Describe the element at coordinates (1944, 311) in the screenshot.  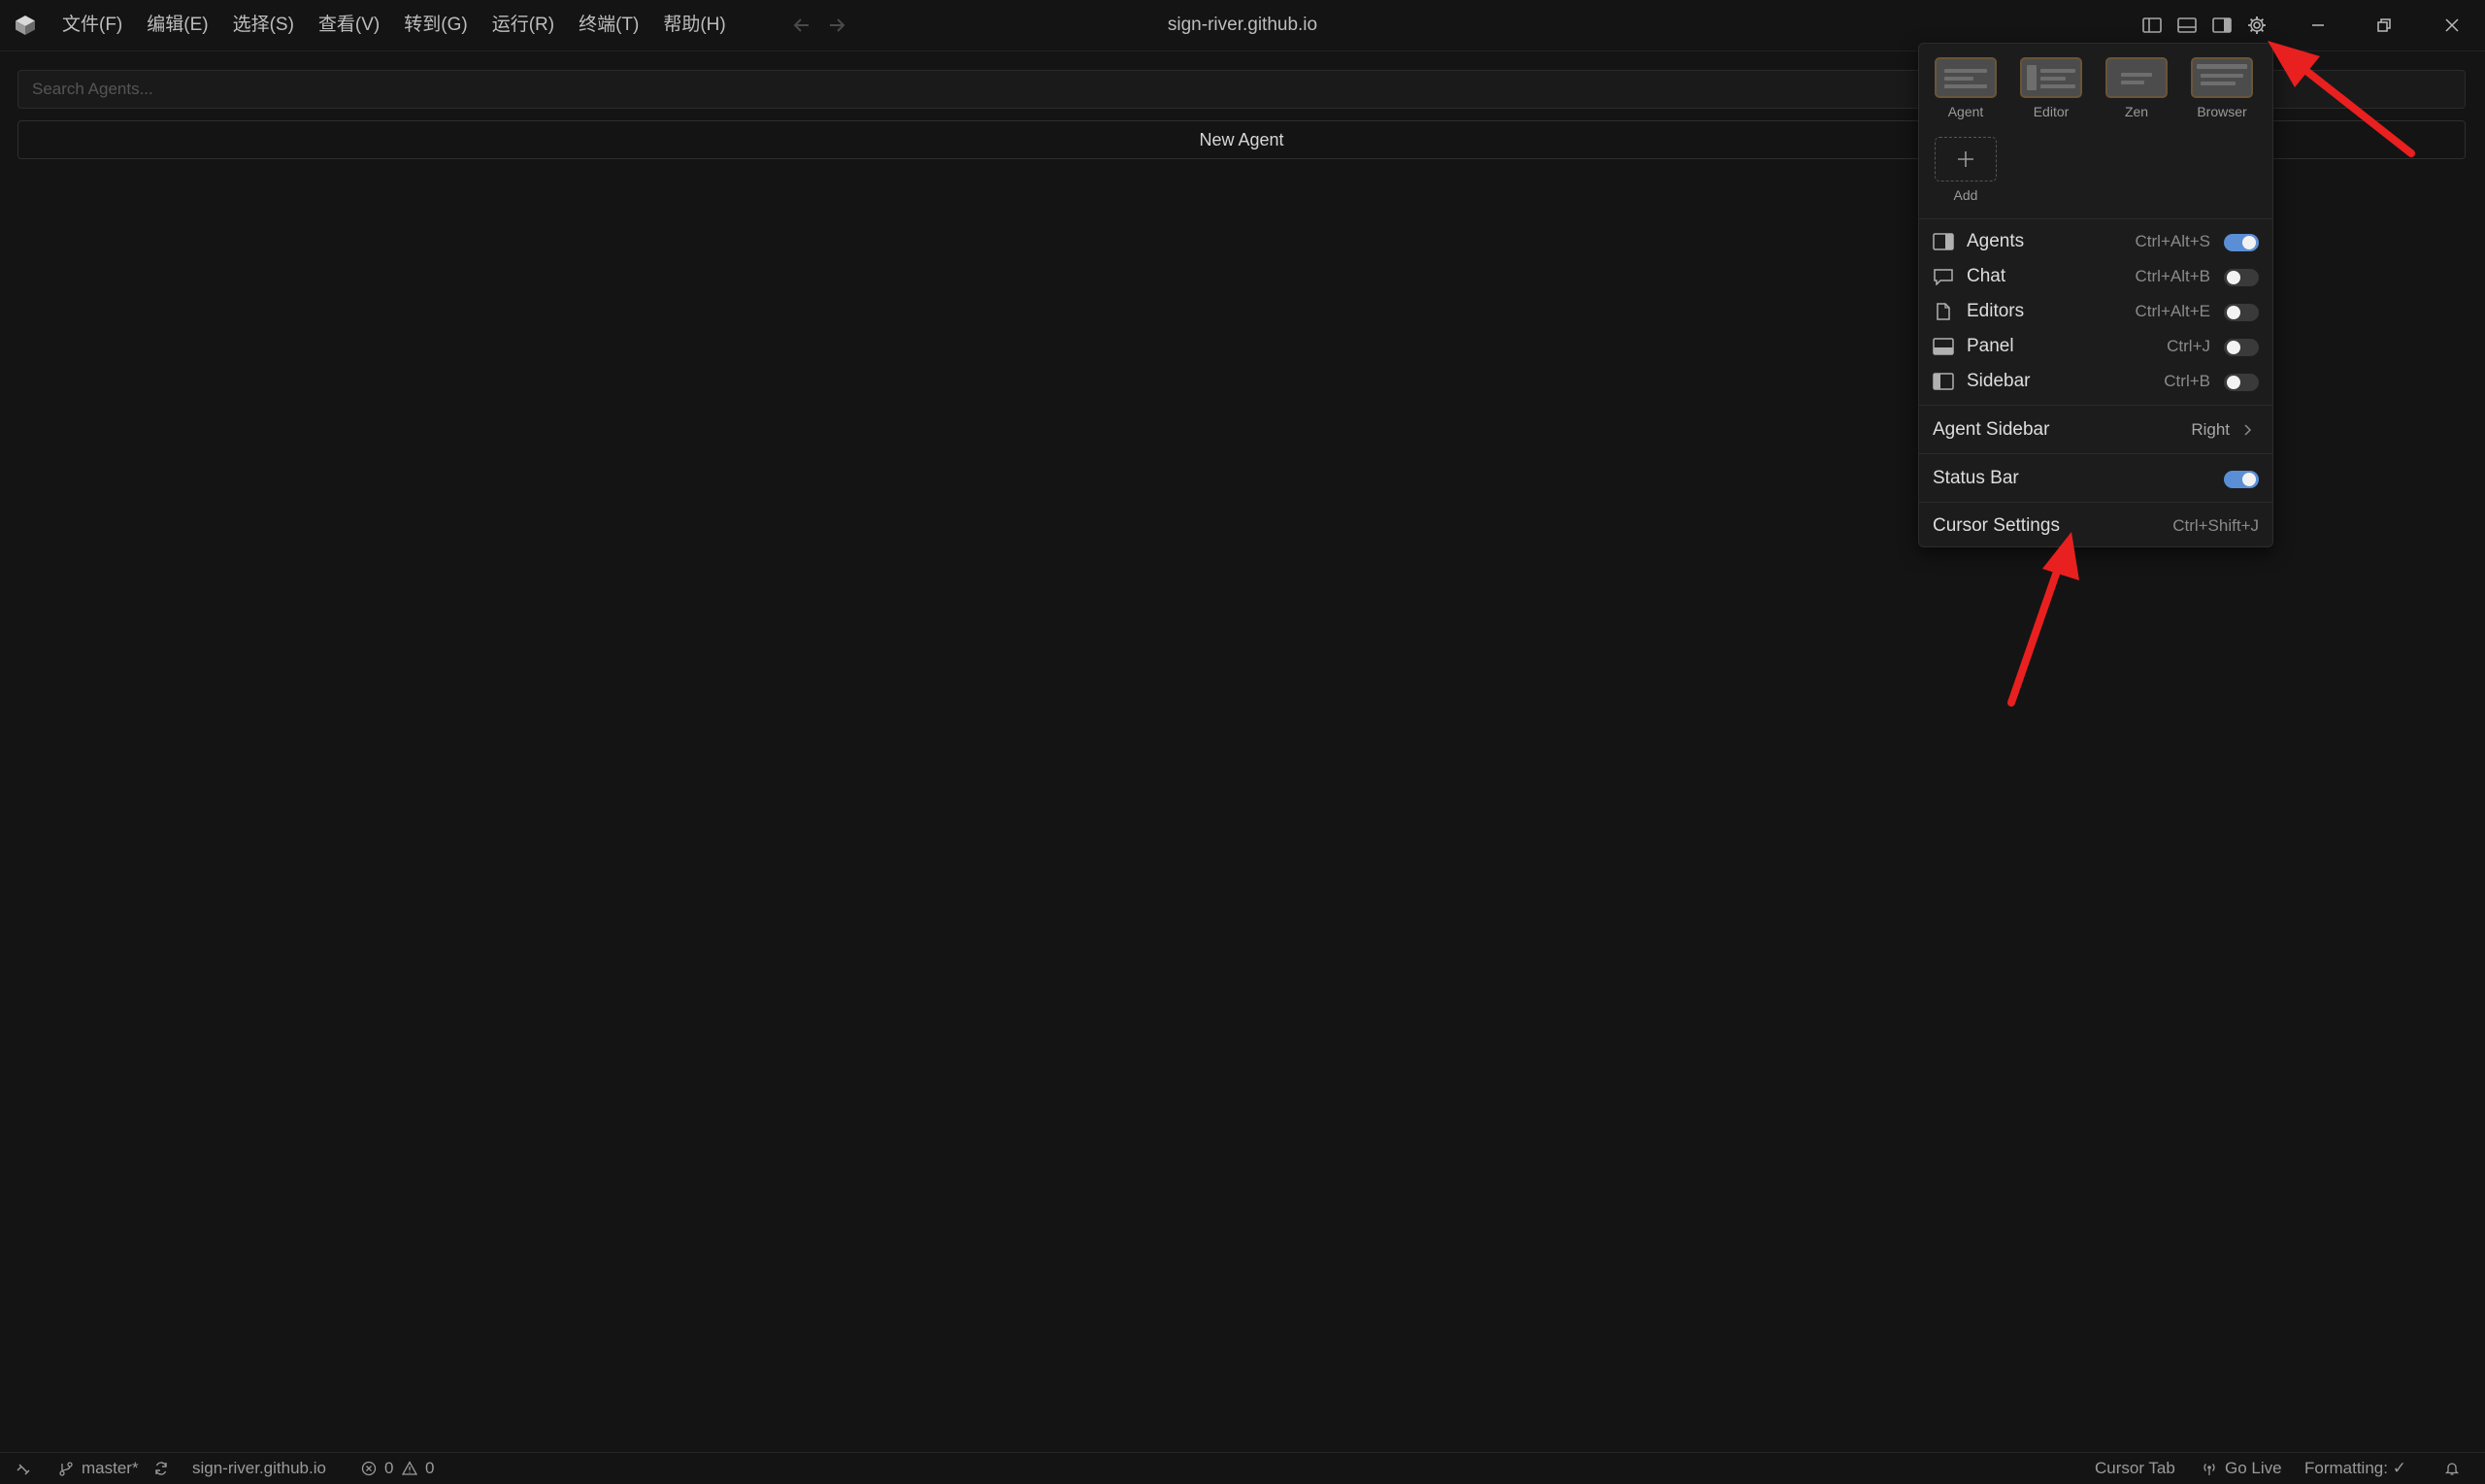
I see `file-icon` at that location.